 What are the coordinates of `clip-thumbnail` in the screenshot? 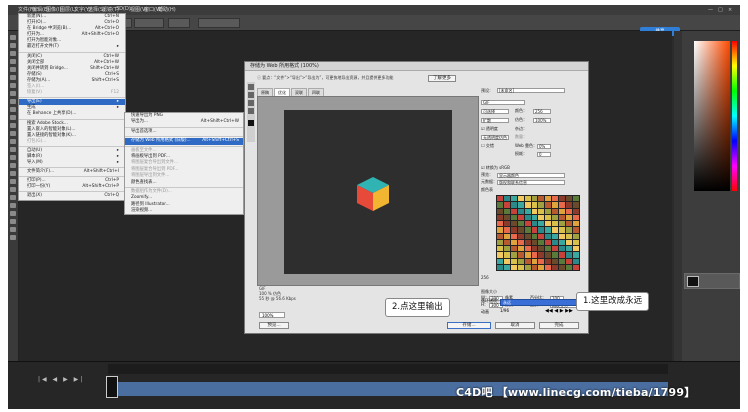 It's located at (112, 387).